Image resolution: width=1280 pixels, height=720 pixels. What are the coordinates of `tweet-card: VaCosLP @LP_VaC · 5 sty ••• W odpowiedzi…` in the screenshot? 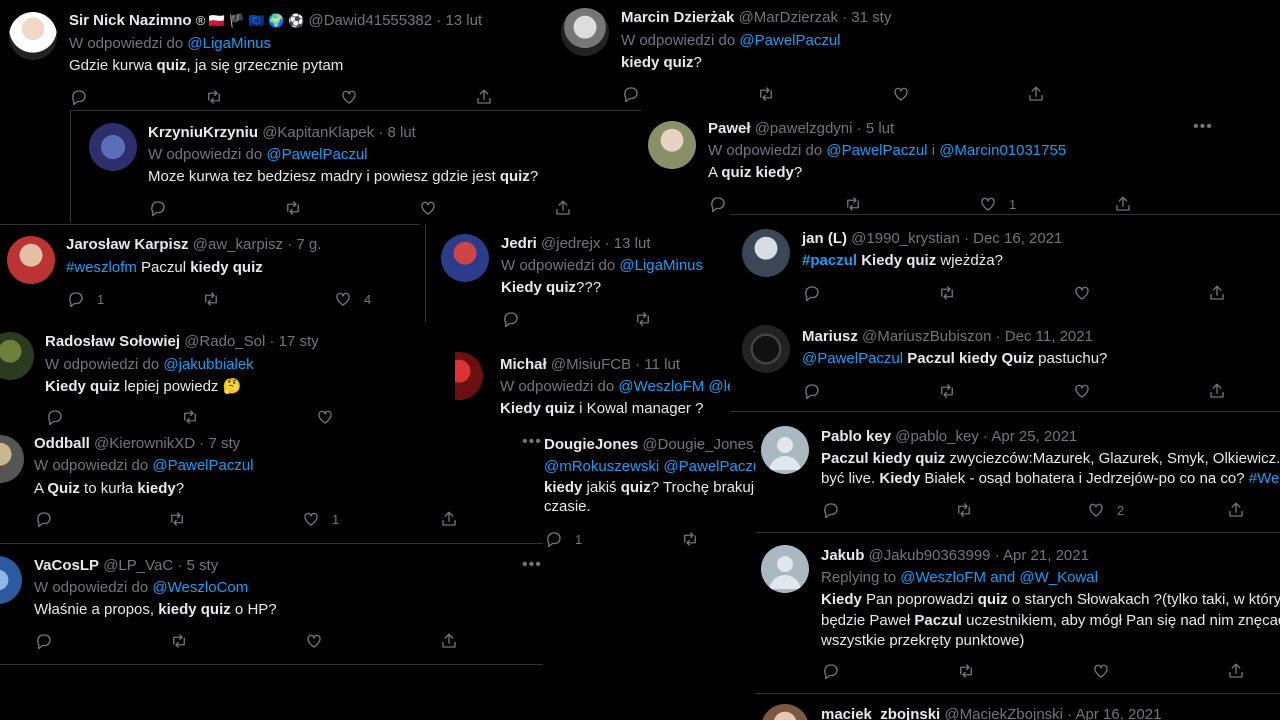 It's located at (271, 604).